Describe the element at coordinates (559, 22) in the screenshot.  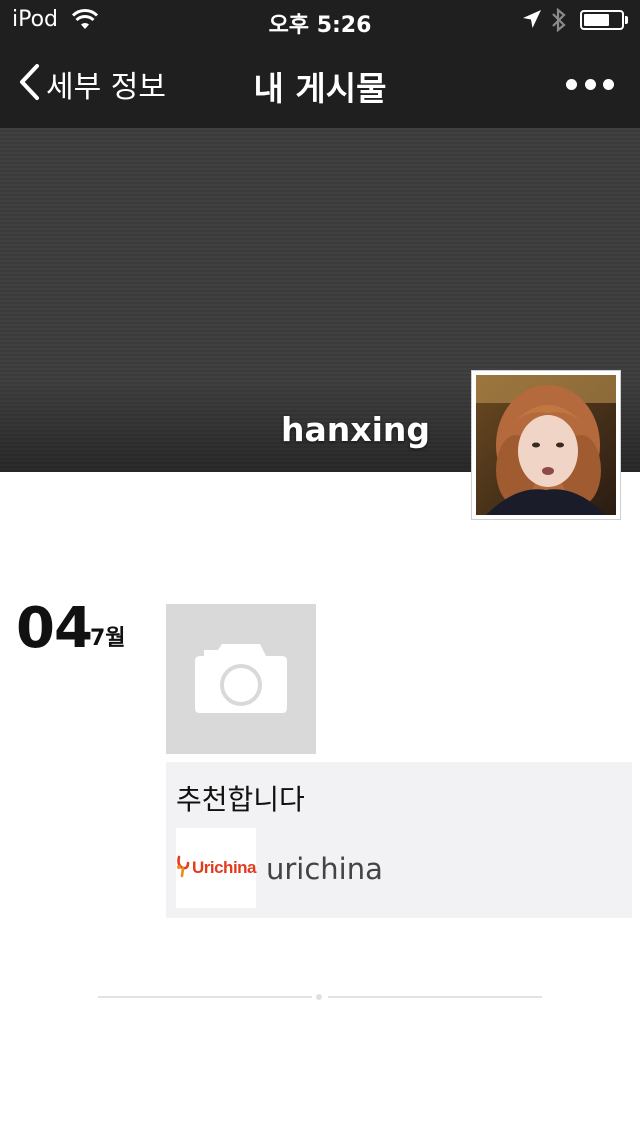
I see `bluetooth-icon` at that location.